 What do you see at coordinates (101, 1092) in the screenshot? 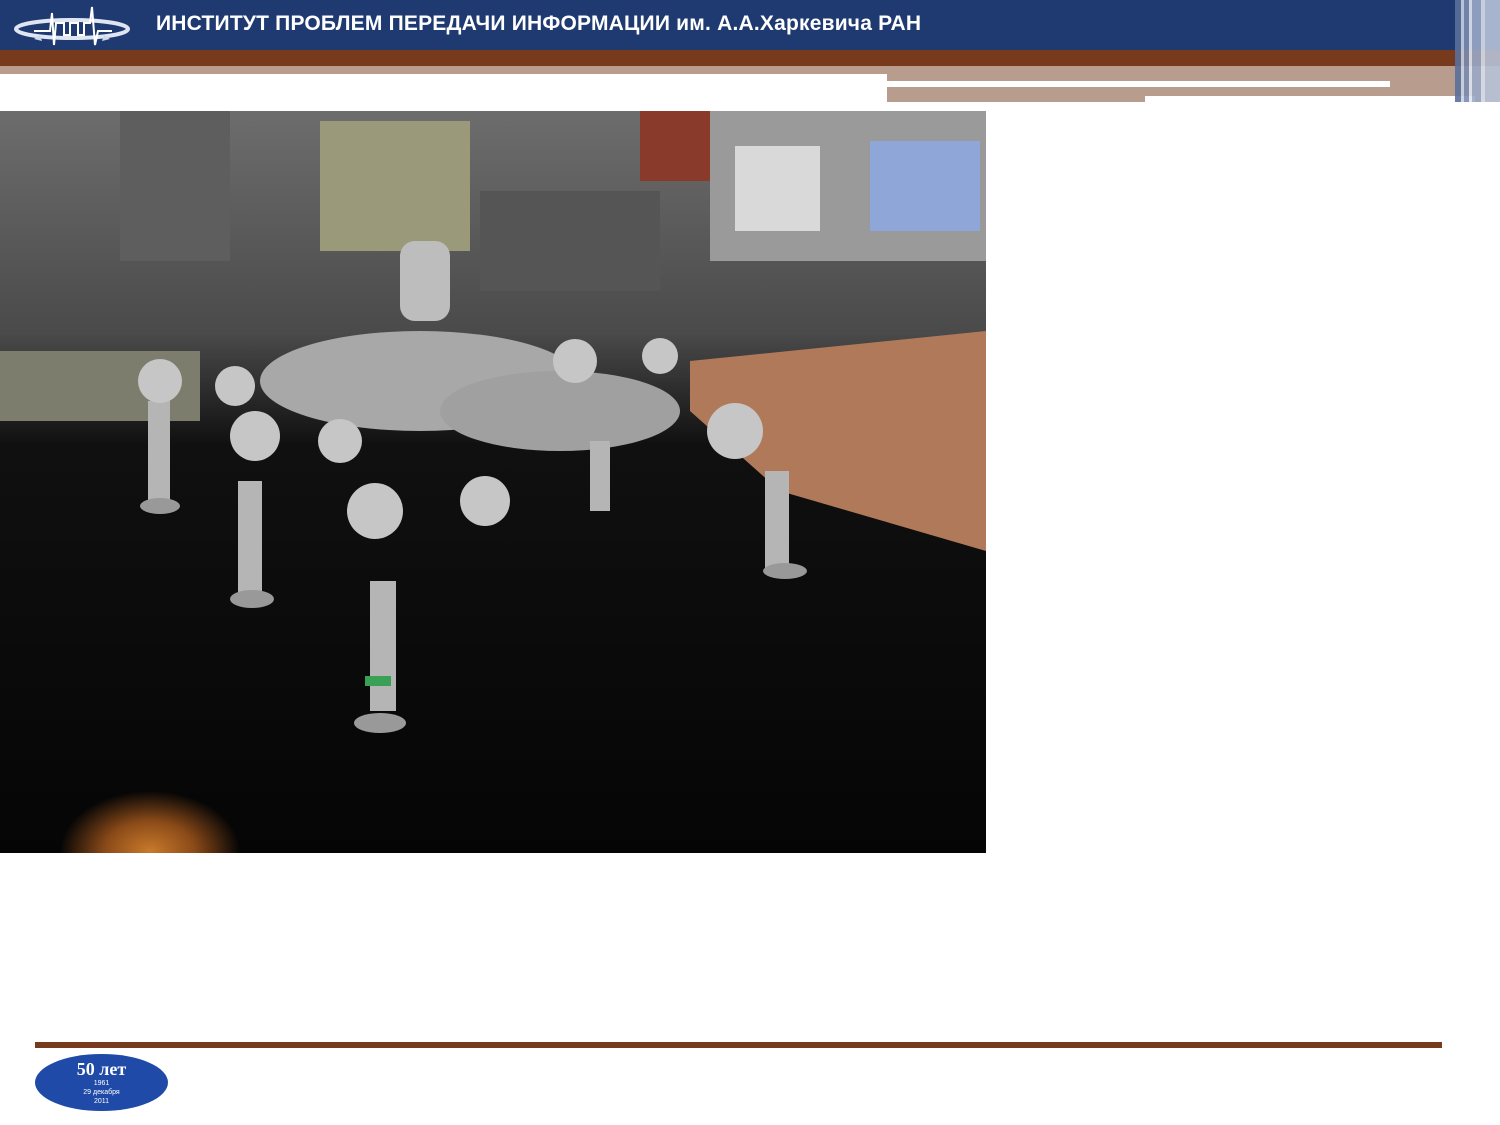
I see `badge-date: 29 декабря` at bounding box center [101, 1092].